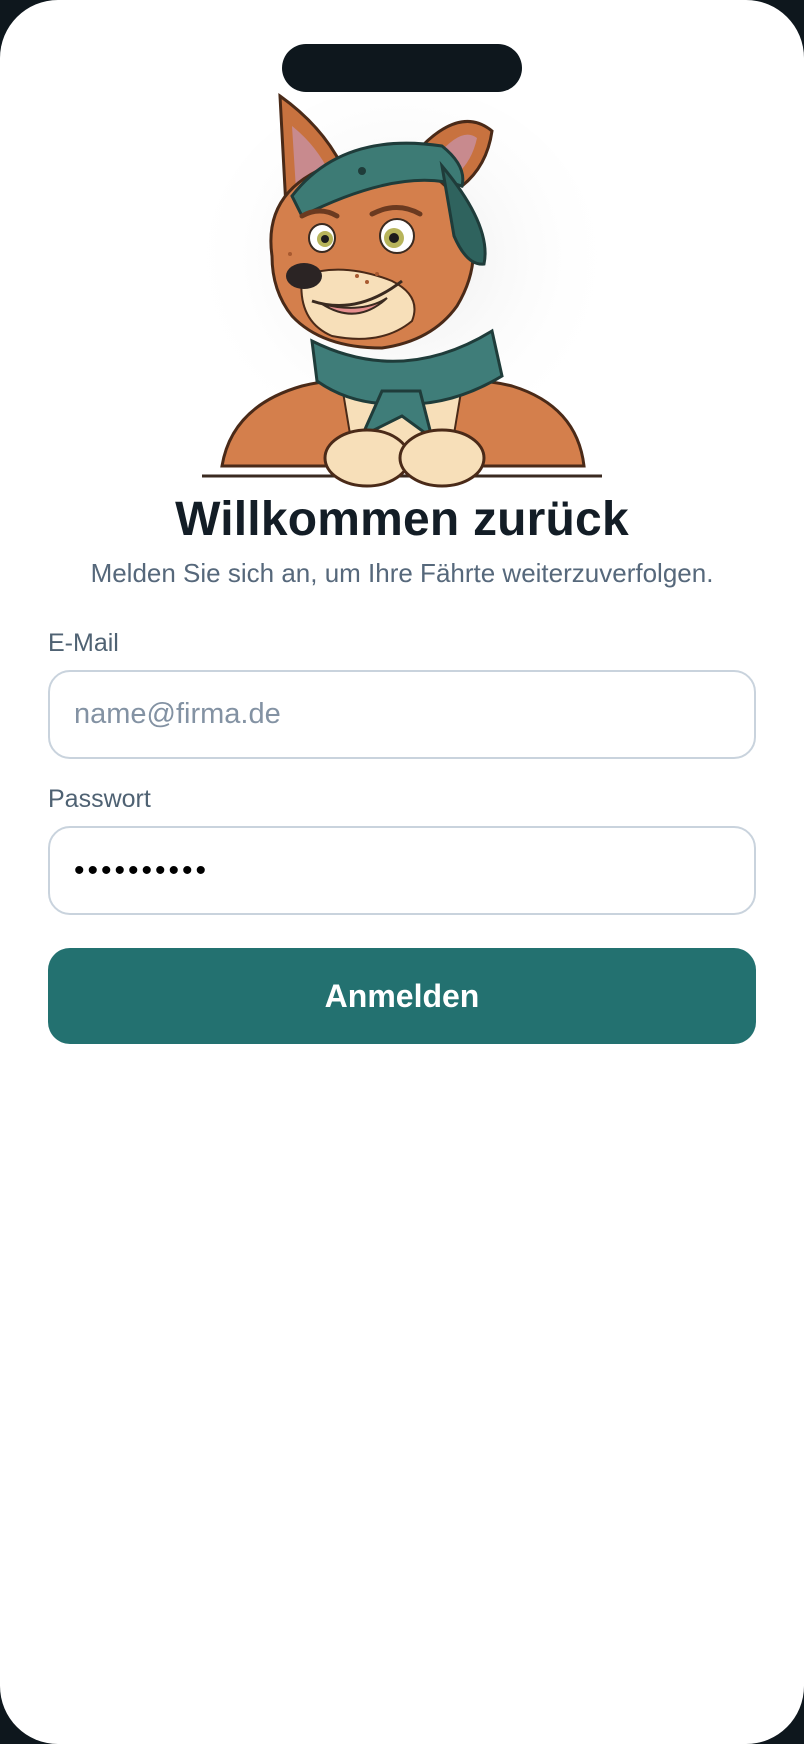  What do you see at coordinates (99, 799) in the screenshot?
I see `password-label: Passwort` at bounding box center [99, 799].